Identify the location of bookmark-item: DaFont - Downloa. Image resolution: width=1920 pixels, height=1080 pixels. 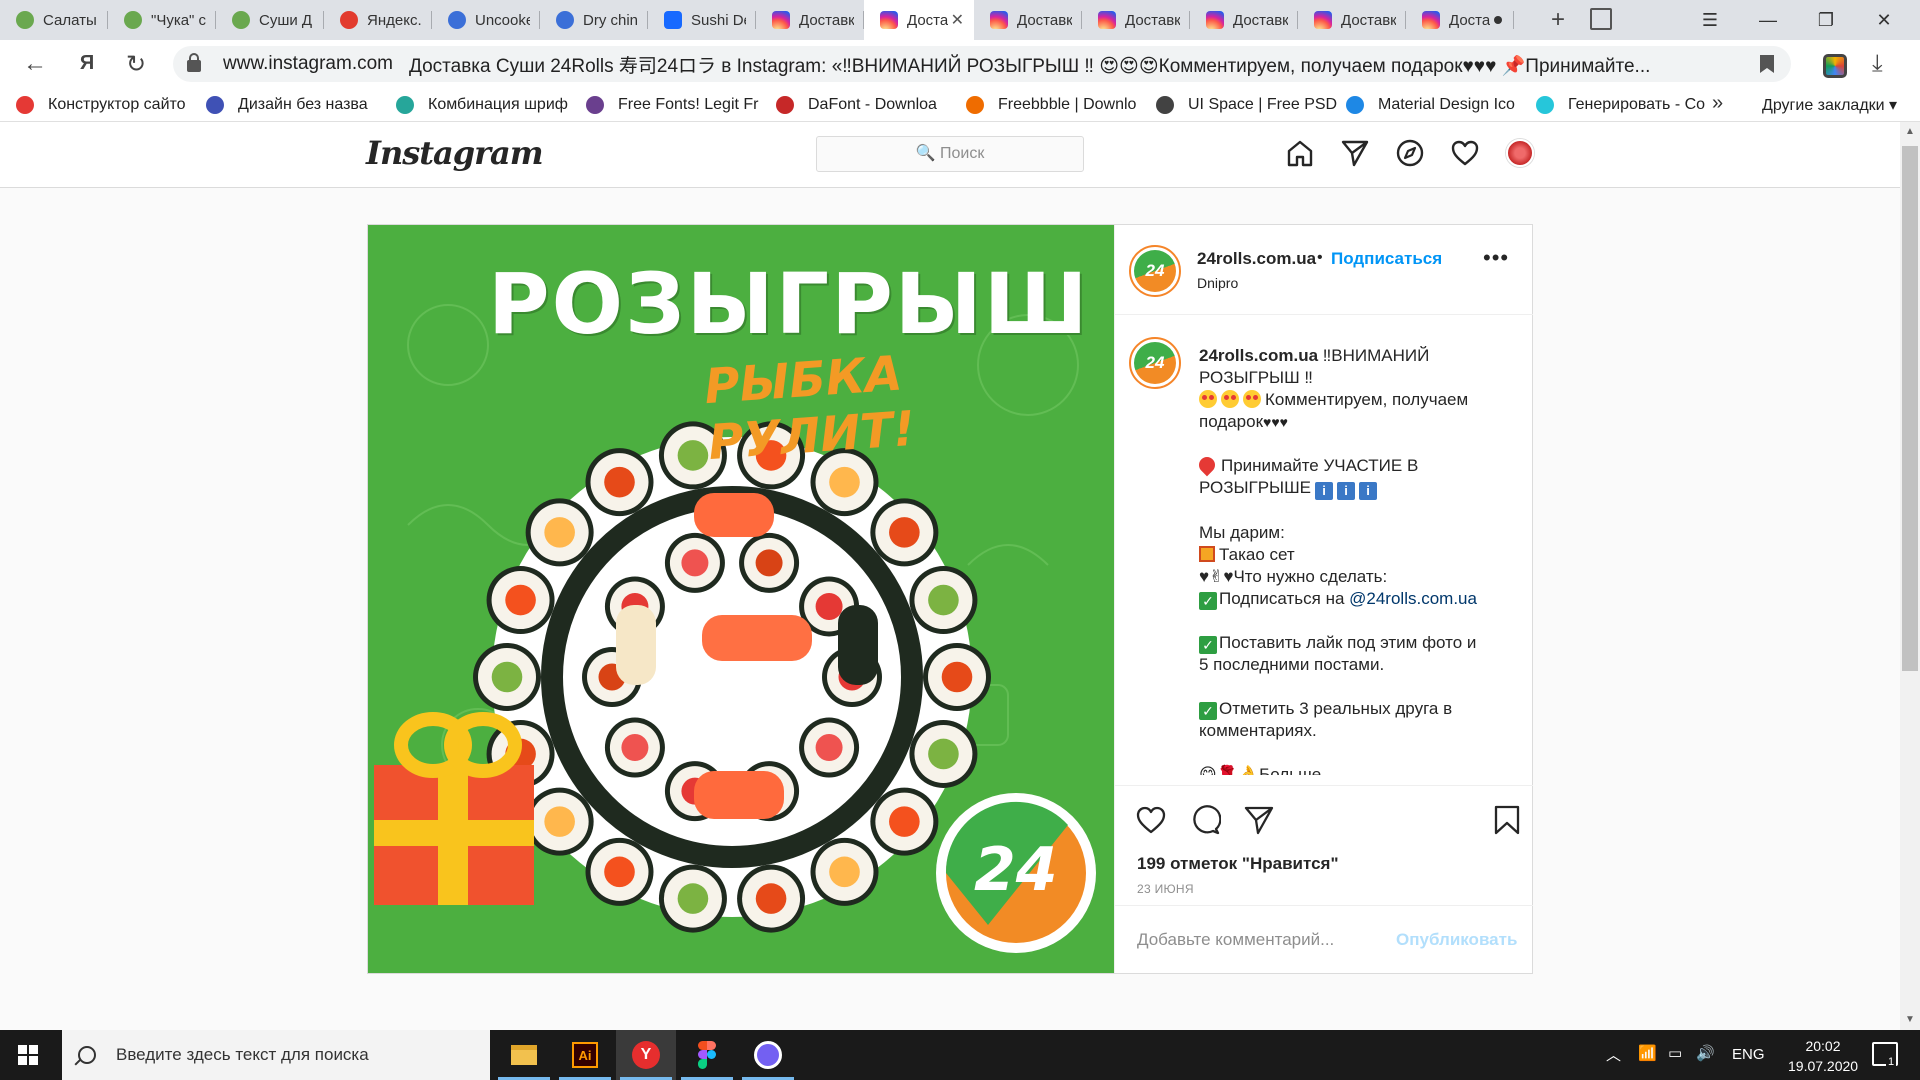
(871, 104).